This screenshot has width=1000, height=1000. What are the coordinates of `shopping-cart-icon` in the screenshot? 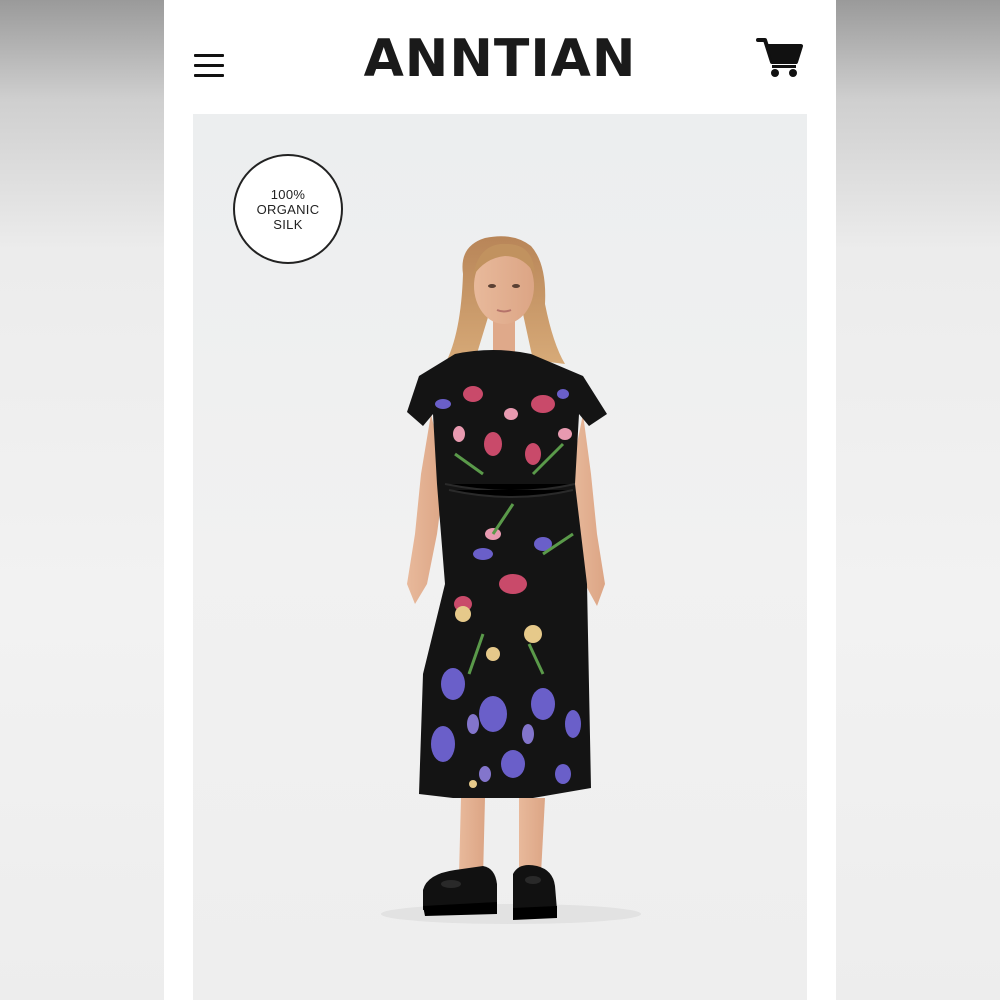 It's located at (779, 57).